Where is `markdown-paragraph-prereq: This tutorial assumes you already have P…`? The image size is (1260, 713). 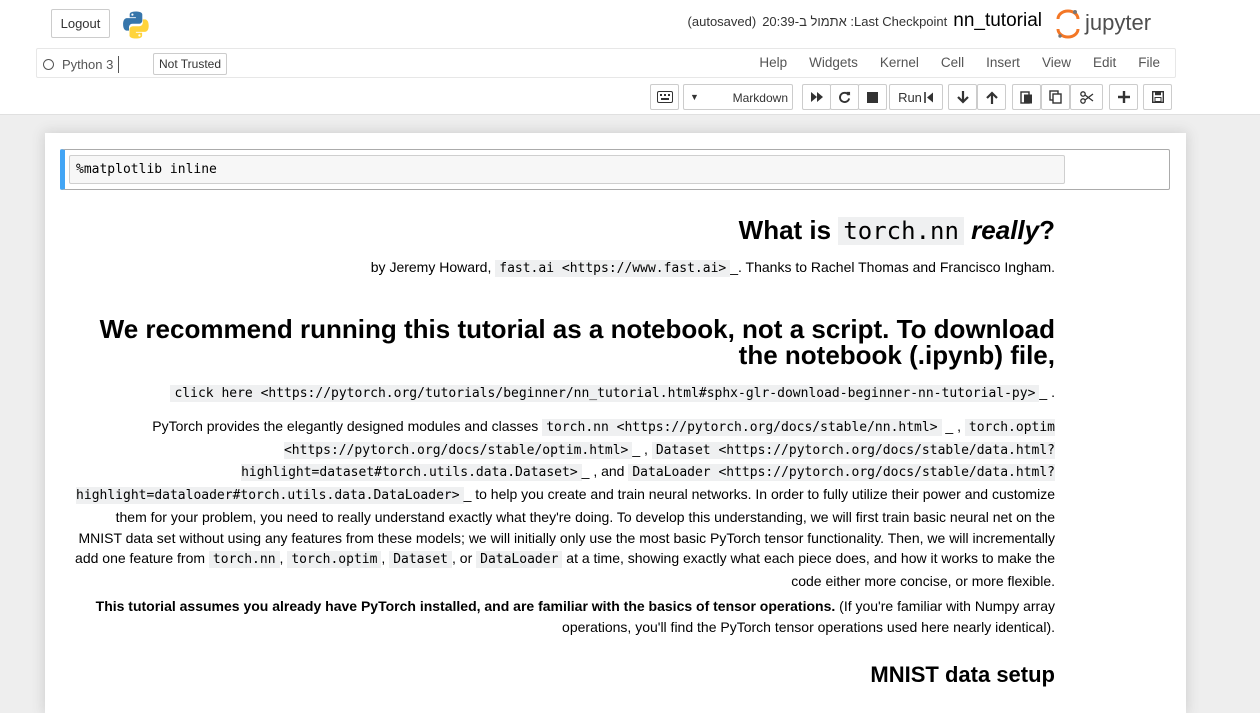 markdown-paragraph-prereq: This tutorial assumes you already have P… is located at coordinates (565, 616).